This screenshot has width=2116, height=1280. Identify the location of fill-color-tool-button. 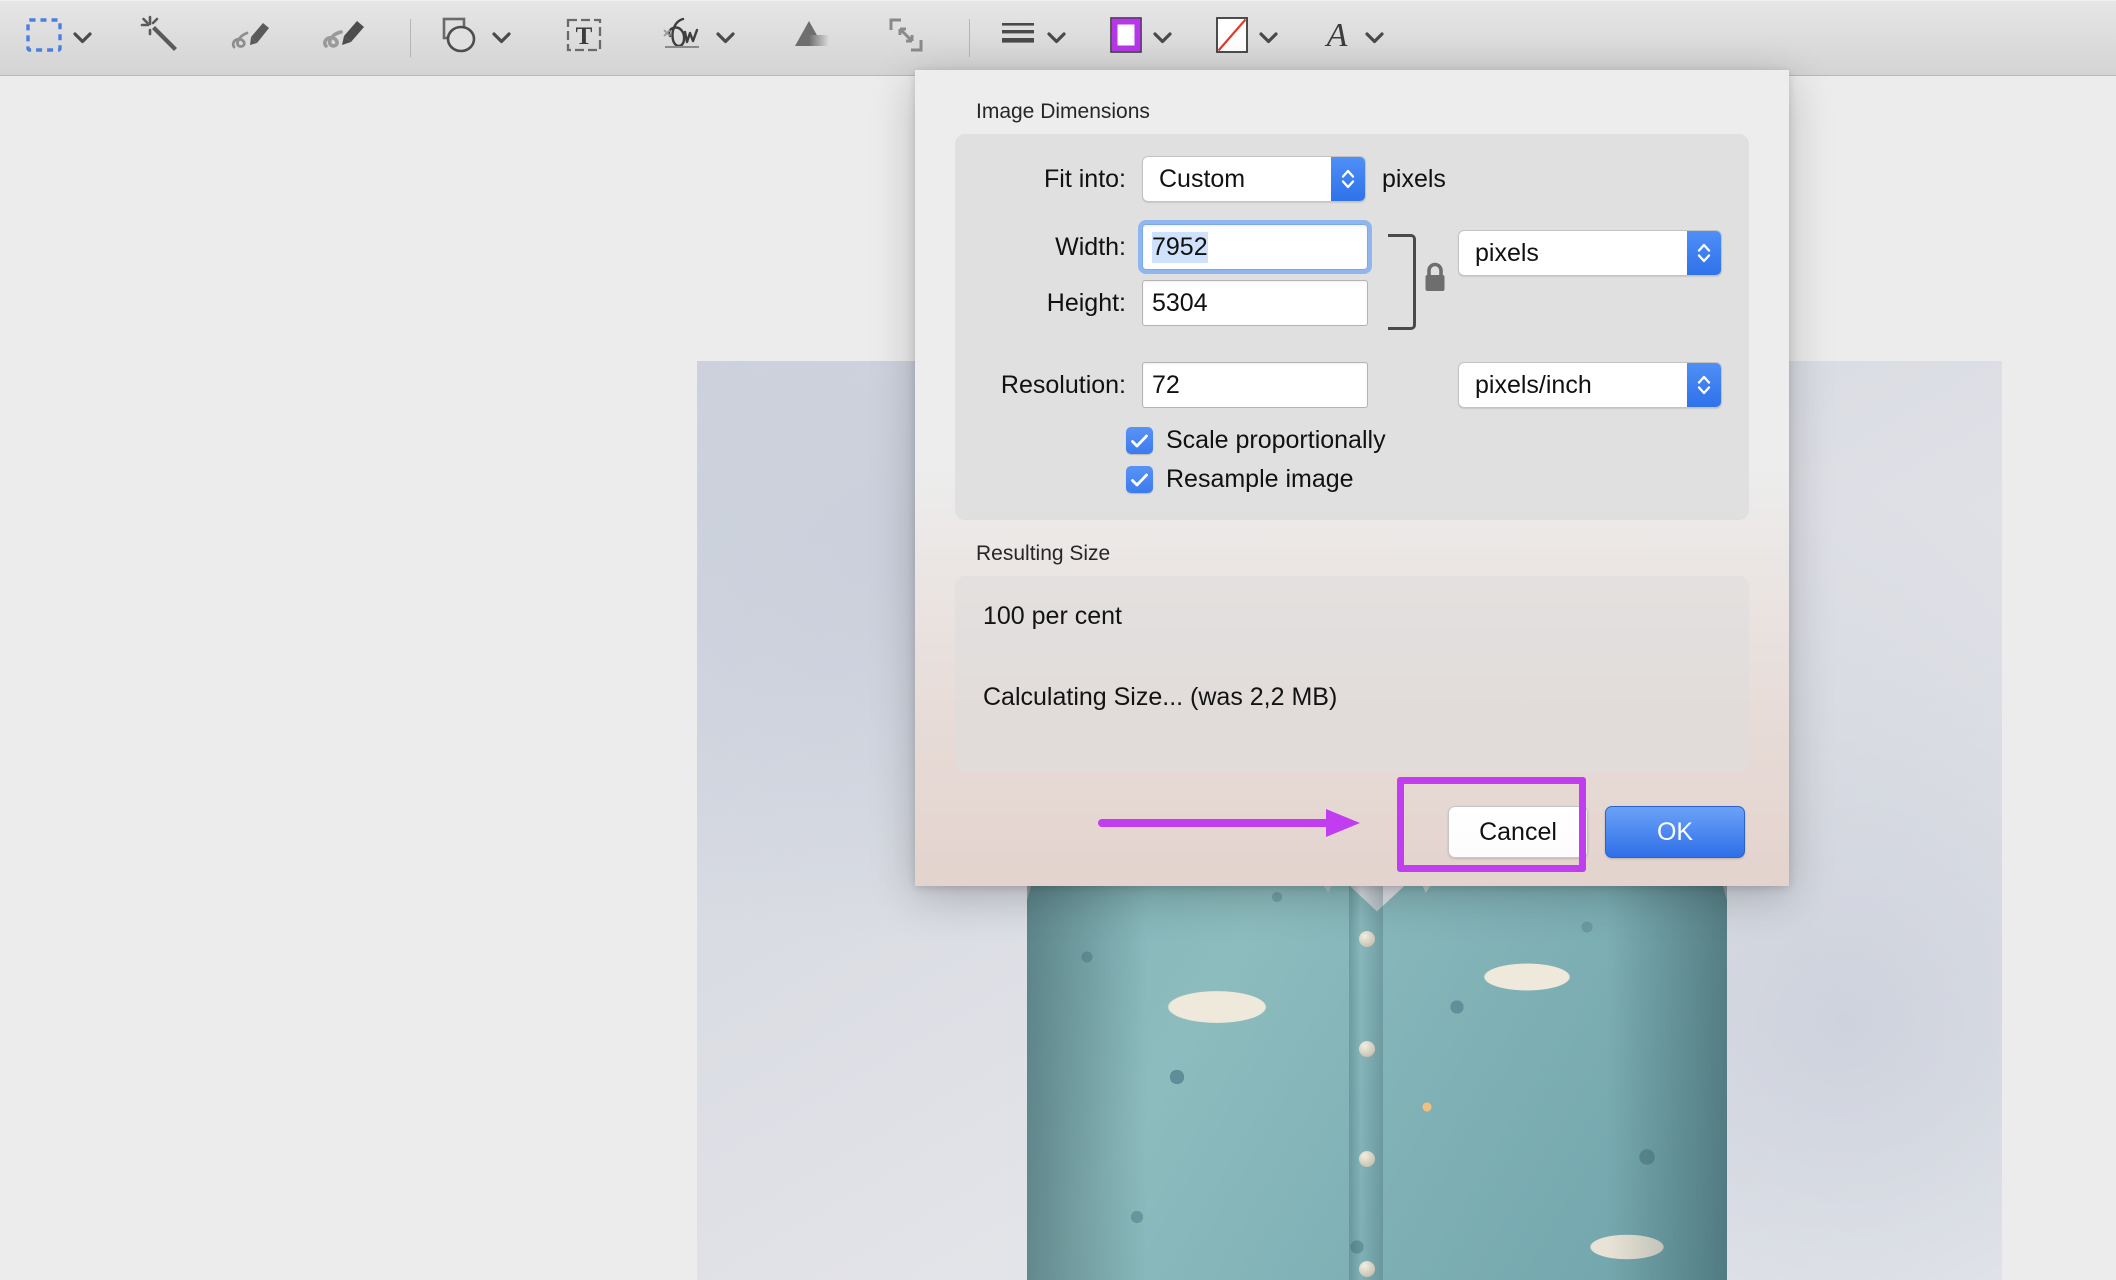
(1246, 38).